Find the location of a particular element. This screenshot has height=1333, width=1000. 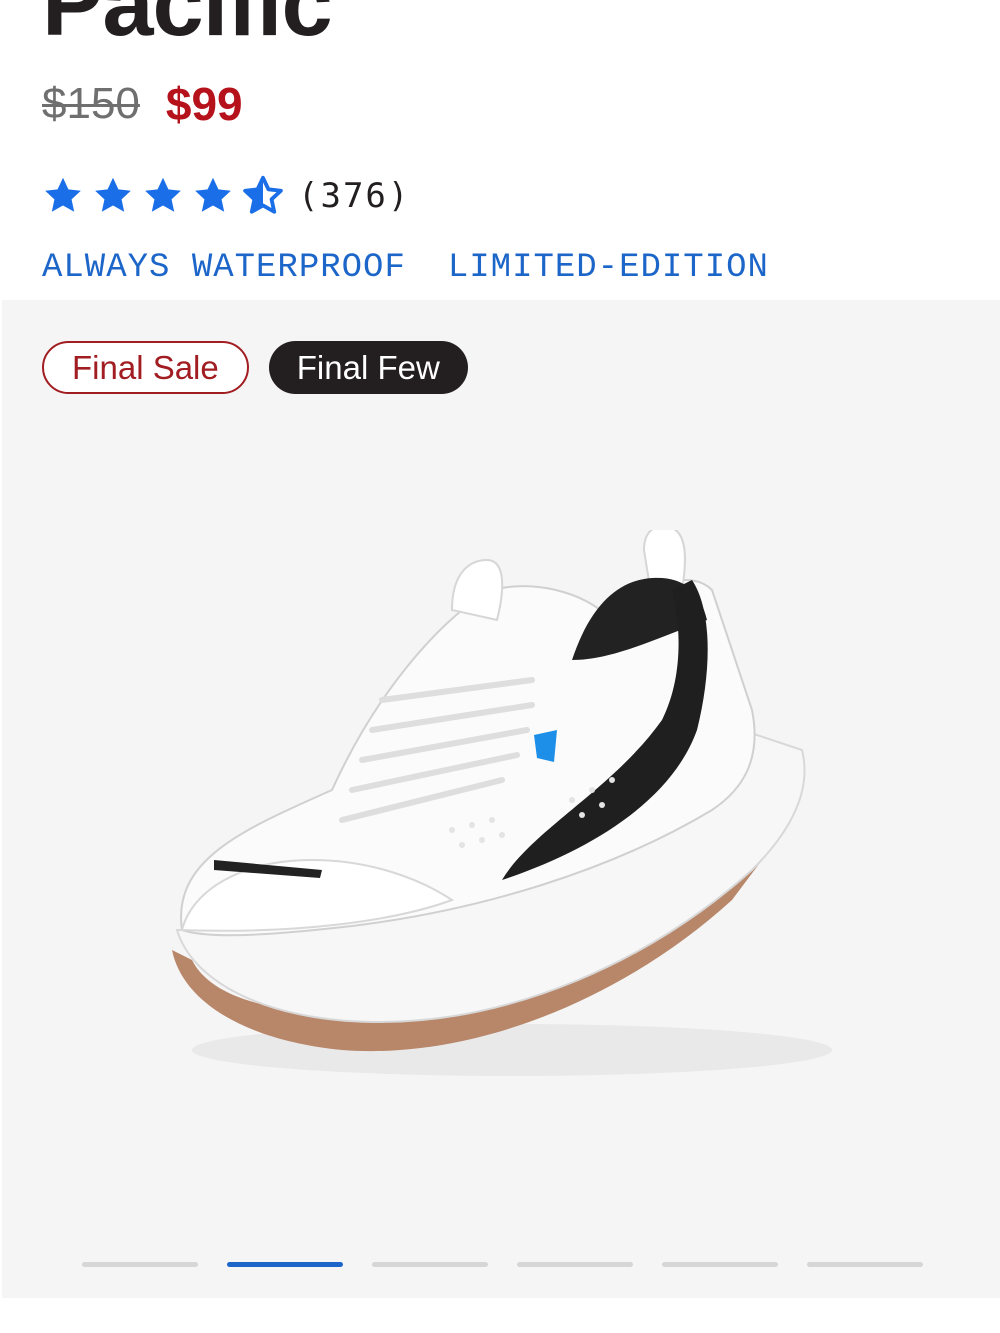

product-title: Pacific is located at coordinates (187, 27).